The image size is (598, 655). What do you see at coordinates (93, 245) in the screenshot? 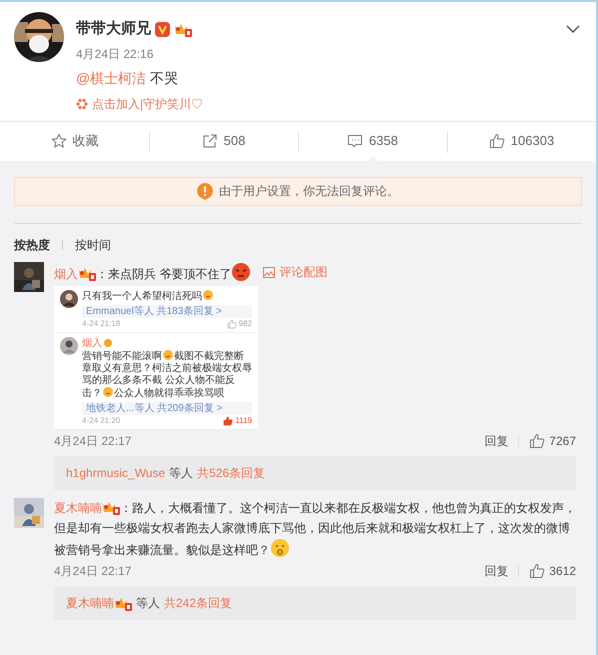
I see `sort-tab: 按时间` at bounding box center [93, 245].